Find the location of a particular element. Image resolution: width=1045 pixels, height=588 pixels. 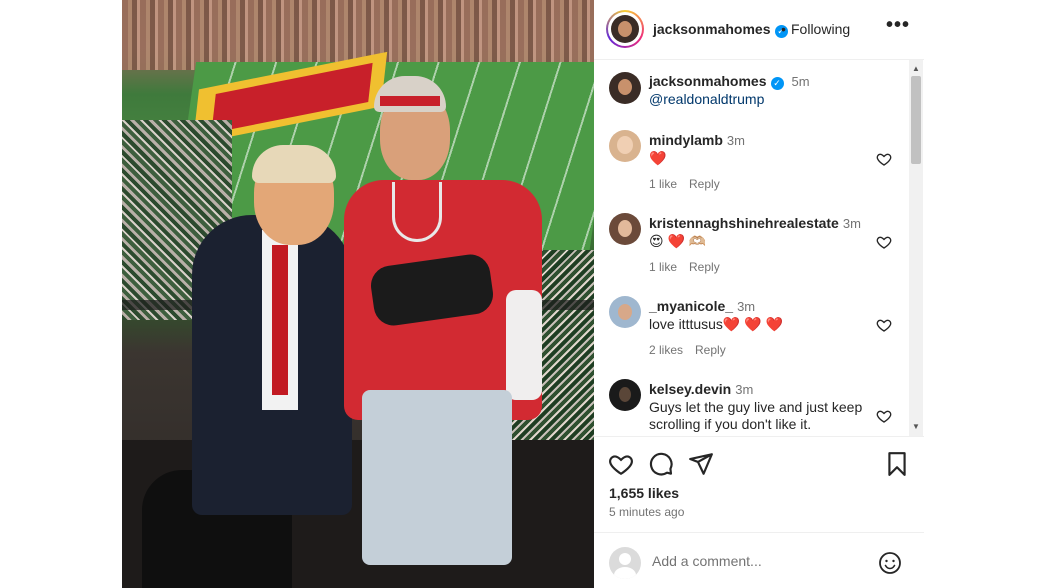

comment-username: _myanicole_ 3m is located at coordinates (702, 306).